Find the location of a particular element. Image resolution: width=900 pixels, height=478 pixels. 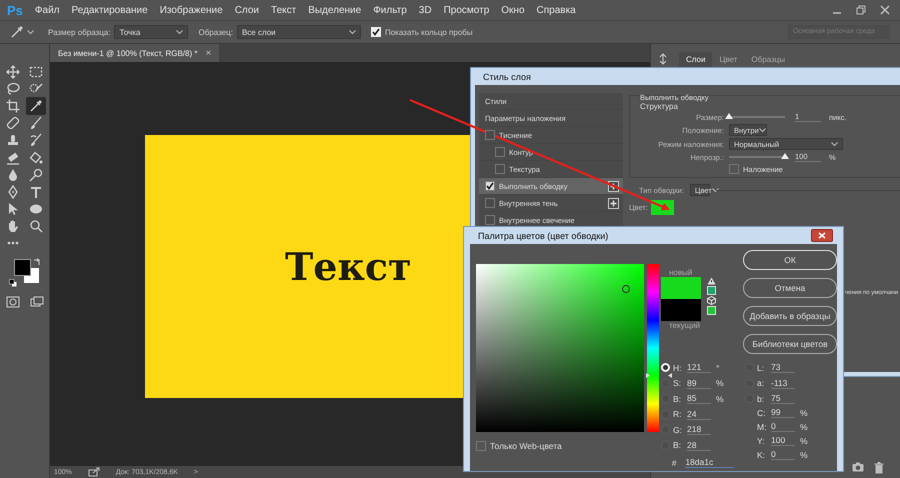

color-field is located at coordinates (560, 348).